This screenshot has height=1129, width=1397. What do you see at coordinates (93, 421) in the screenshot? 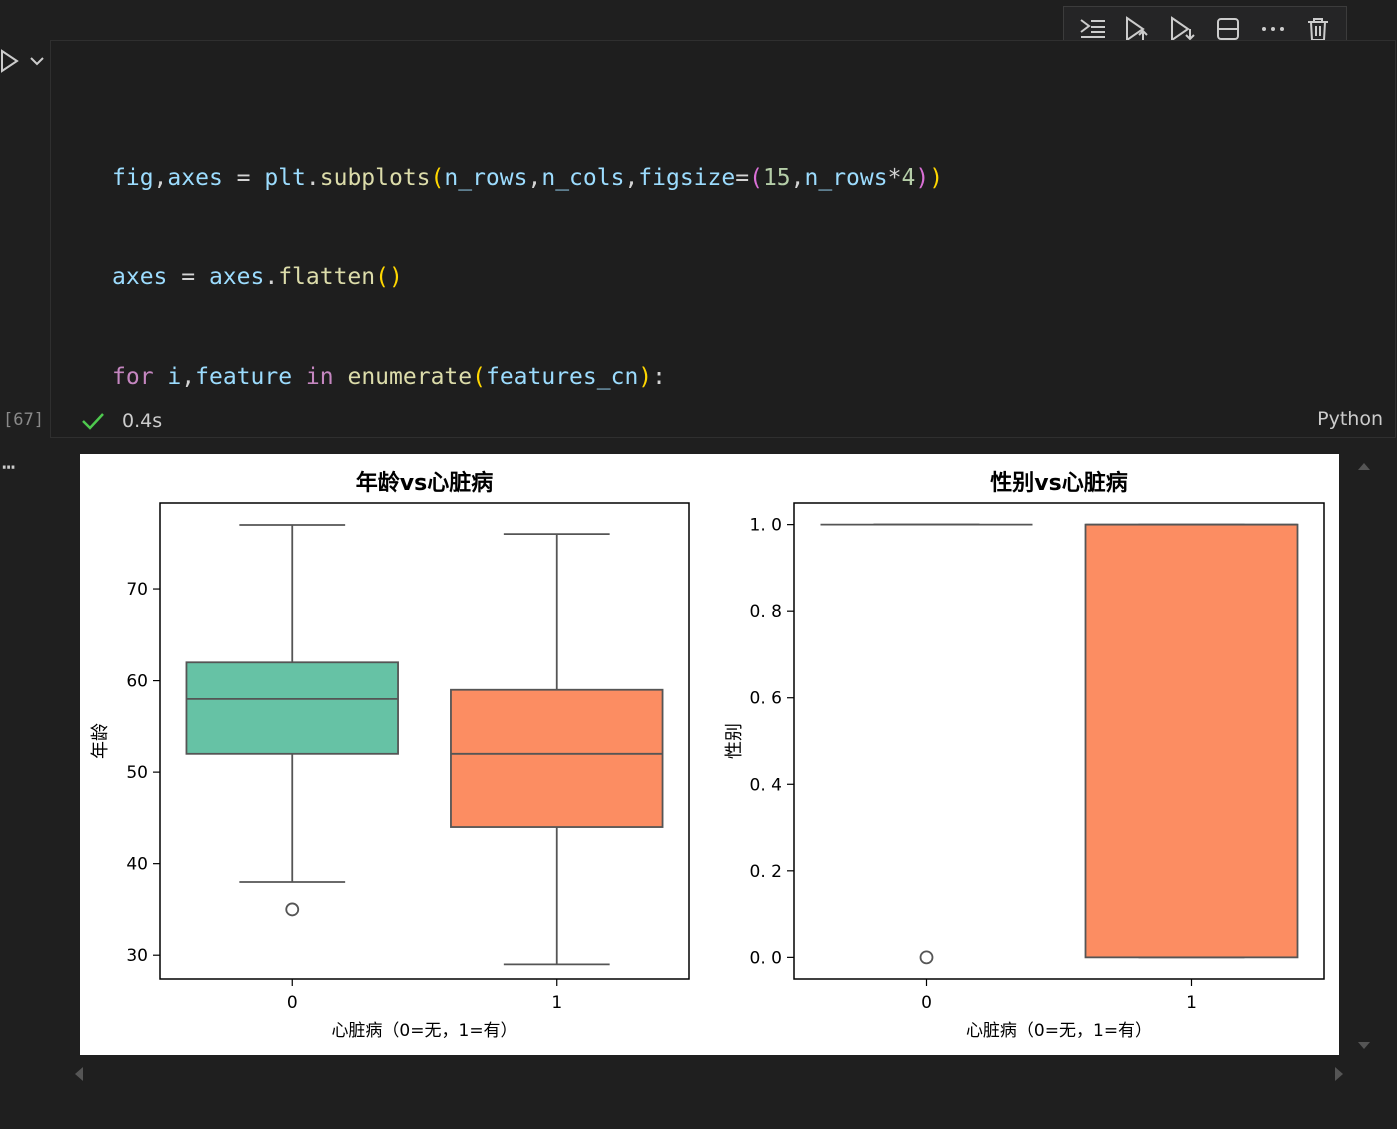
I see `check-icon` at bounding box center [93, 421].